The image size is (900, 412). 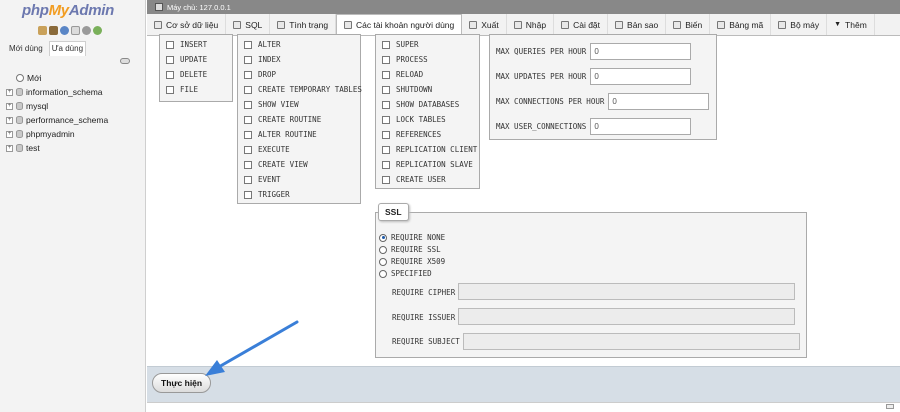 What do you see at coordinates (194, 74) in the screenshot?
I see `priv-label: DELETE` at bounding box center [194, 74].